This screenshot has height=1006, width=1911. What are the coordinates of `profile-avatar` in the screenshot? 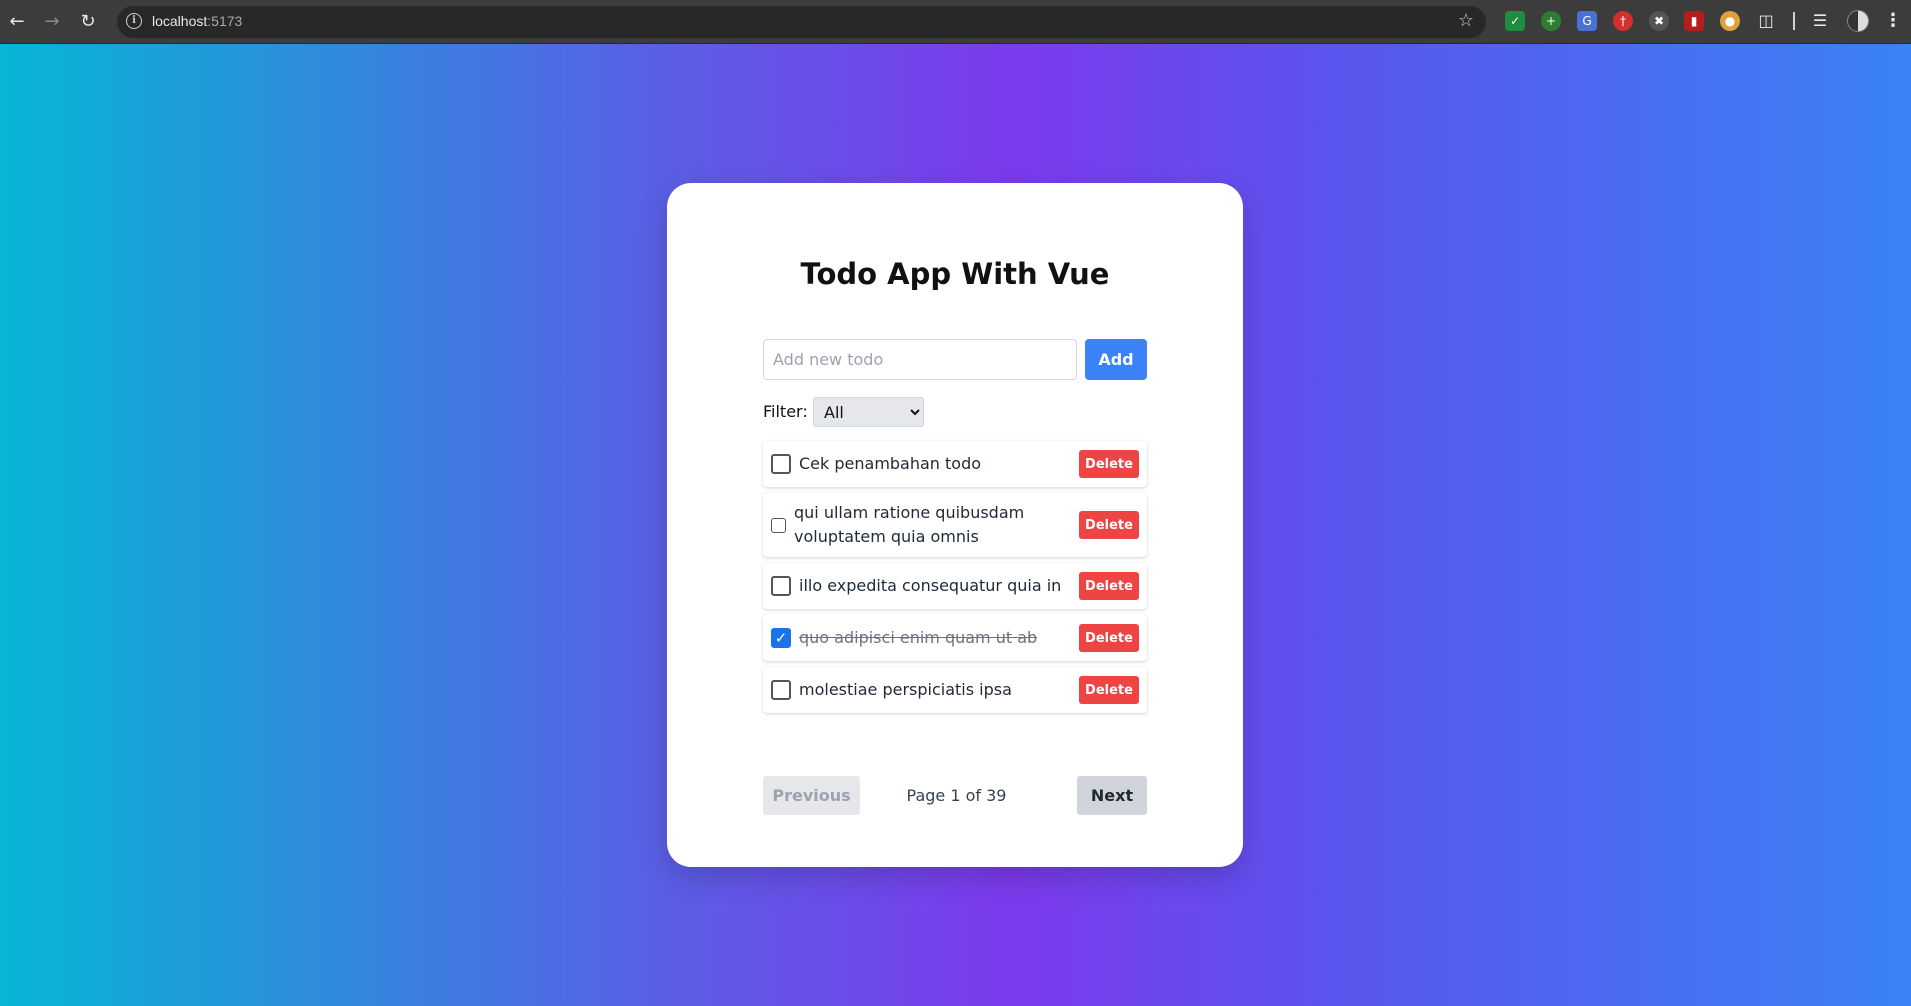 It's located at (1858, 21).